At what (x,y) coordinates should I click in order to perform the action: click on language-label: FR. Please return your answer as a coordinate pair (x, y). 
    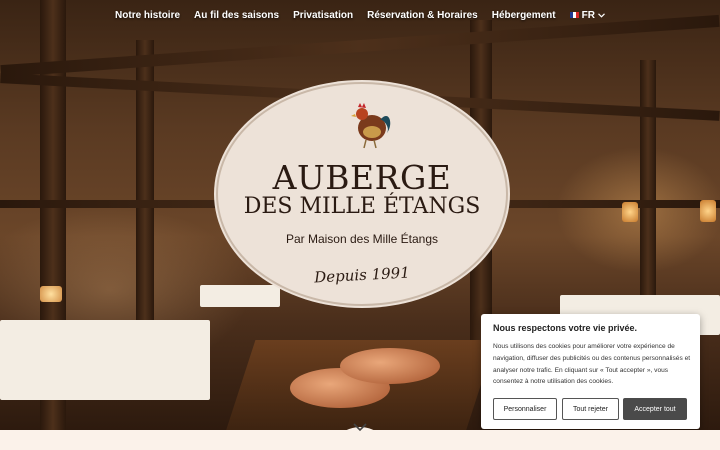
    Looking at the image, I should click on (588, 15).